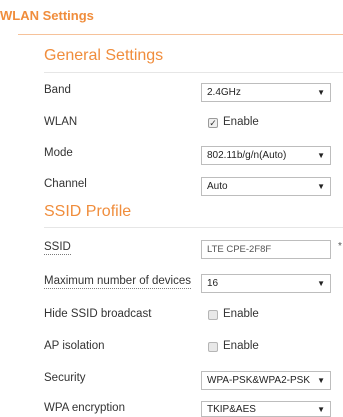  I want to click on security-label: Security, so click(65, 378).